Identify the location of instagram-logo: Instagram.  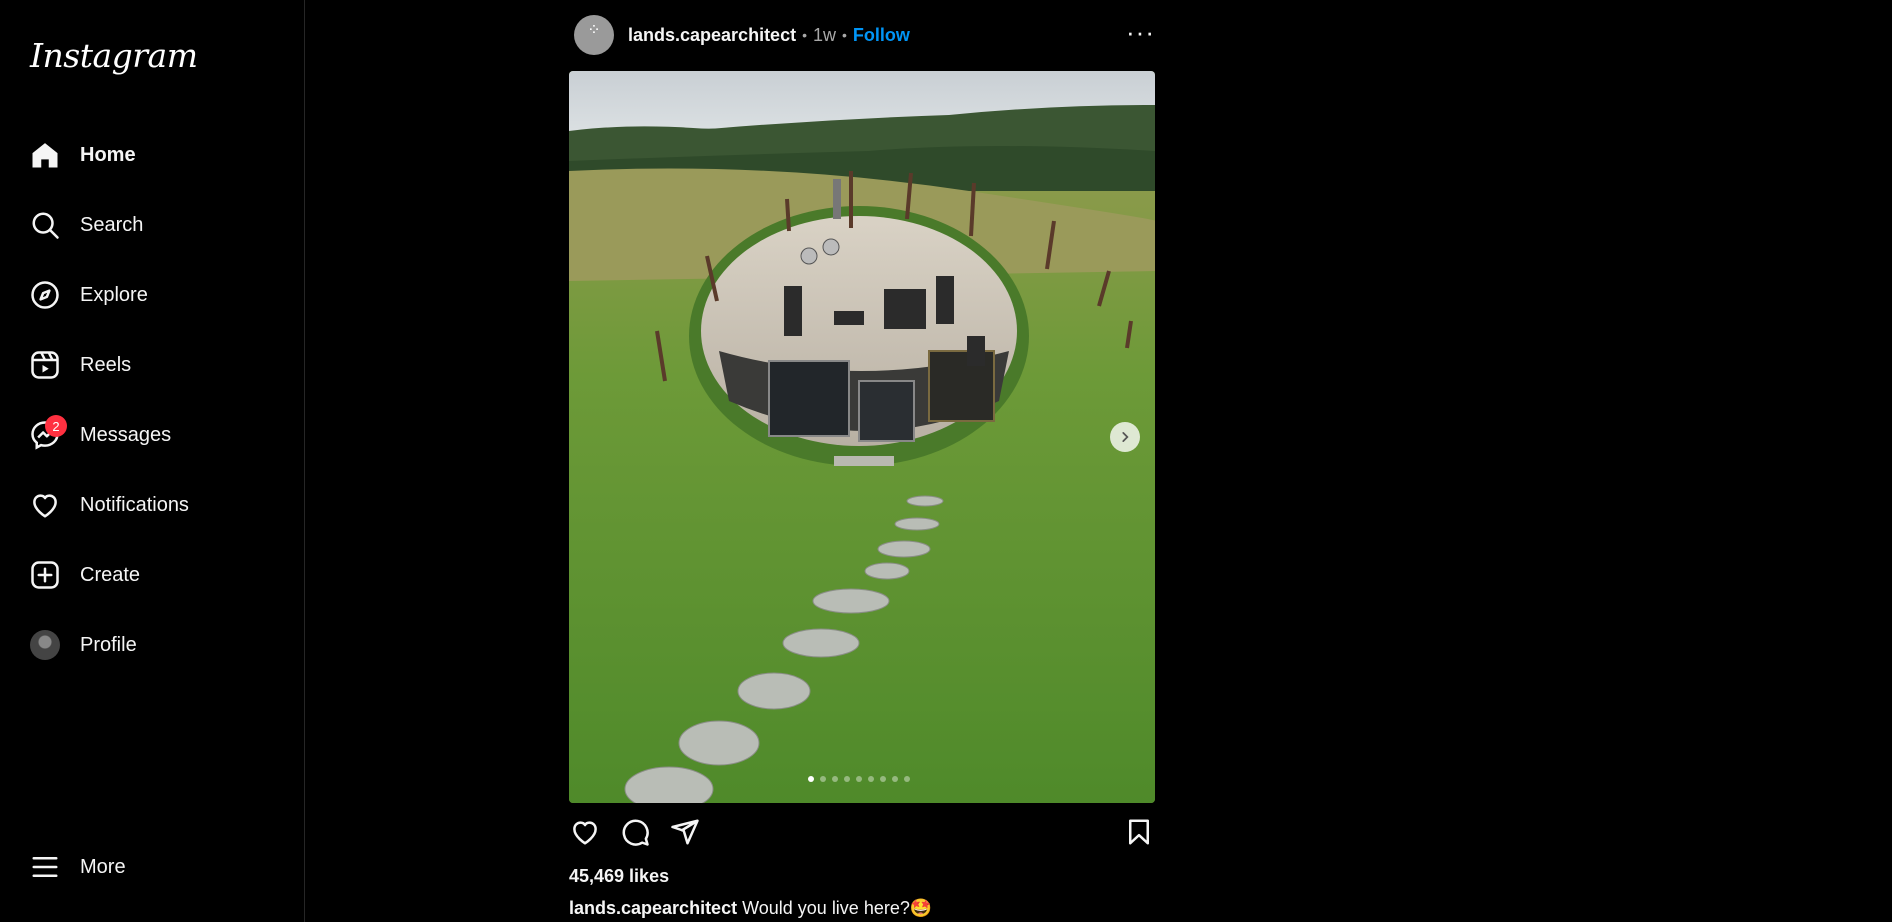
(114, 55).